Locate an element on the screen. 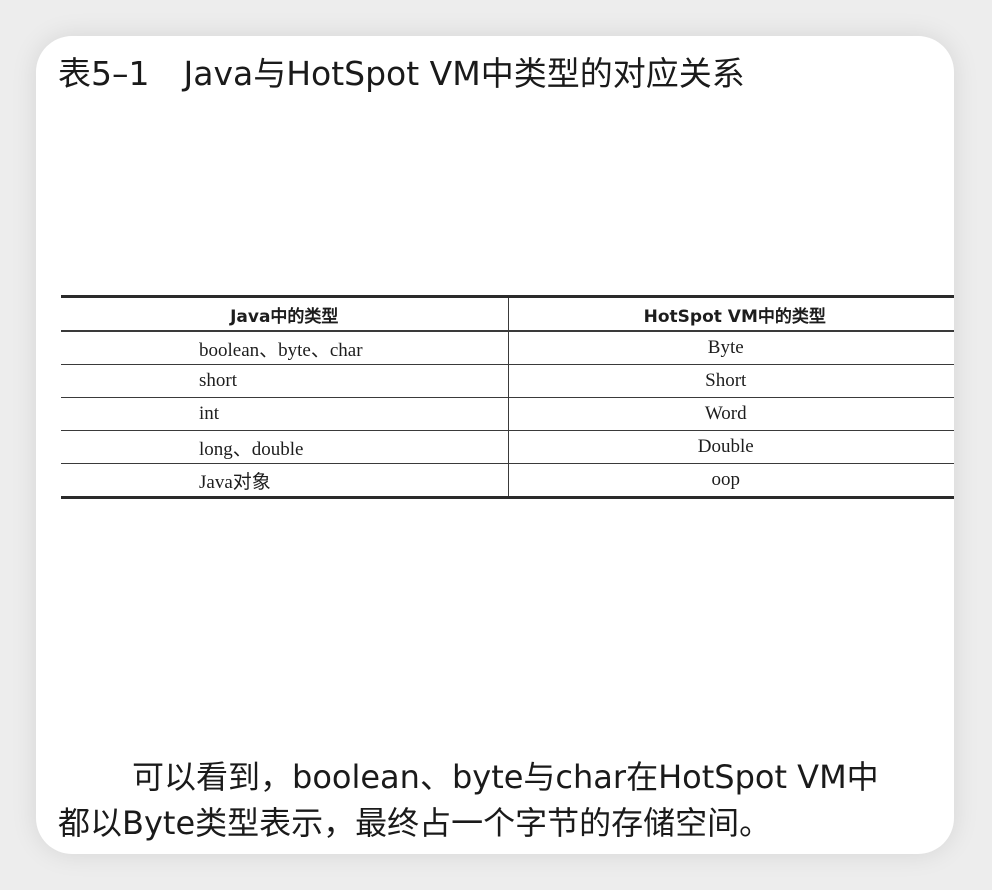  hotspot-type-cell: oop is located at coordinates (730, 480).